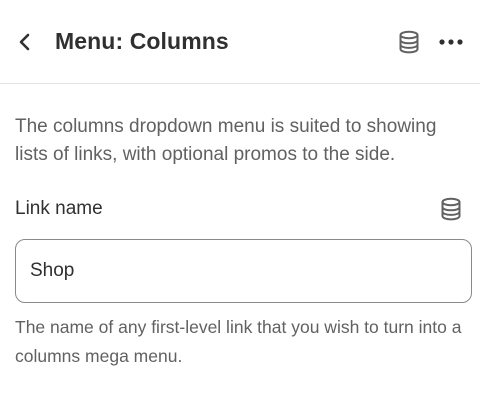 The width and height of the screenshot is (480, 412). Describe the element at coordinates (142, 41) in the screenshot. I see `page-title: Menu: Columns` at that location.